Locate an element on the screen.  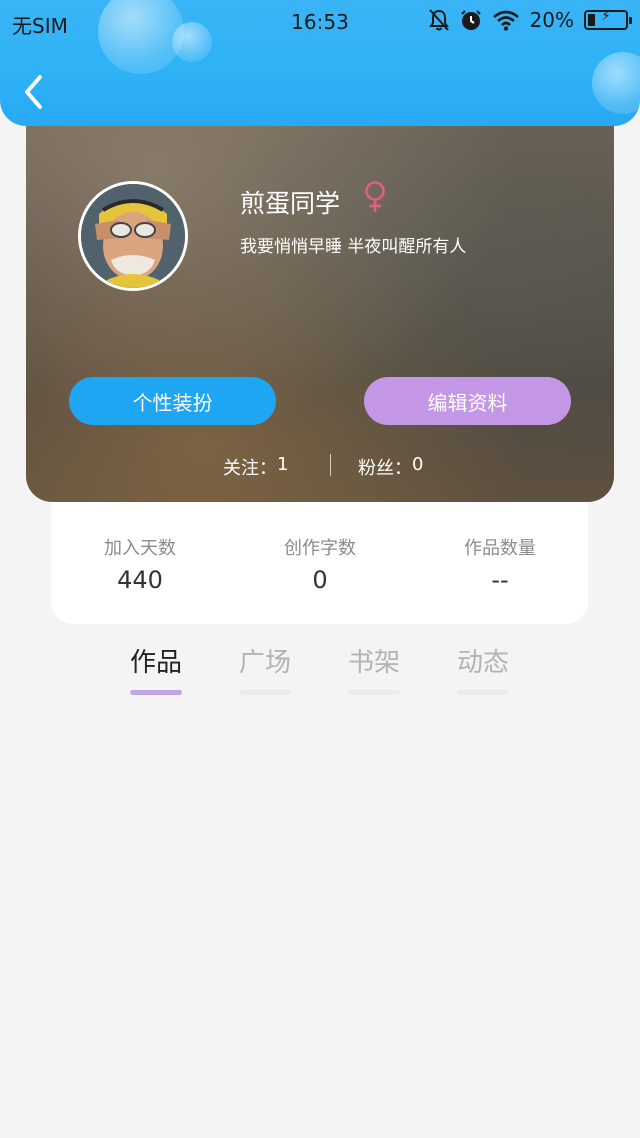
alarm-icon is located at coordinates (470, 20).